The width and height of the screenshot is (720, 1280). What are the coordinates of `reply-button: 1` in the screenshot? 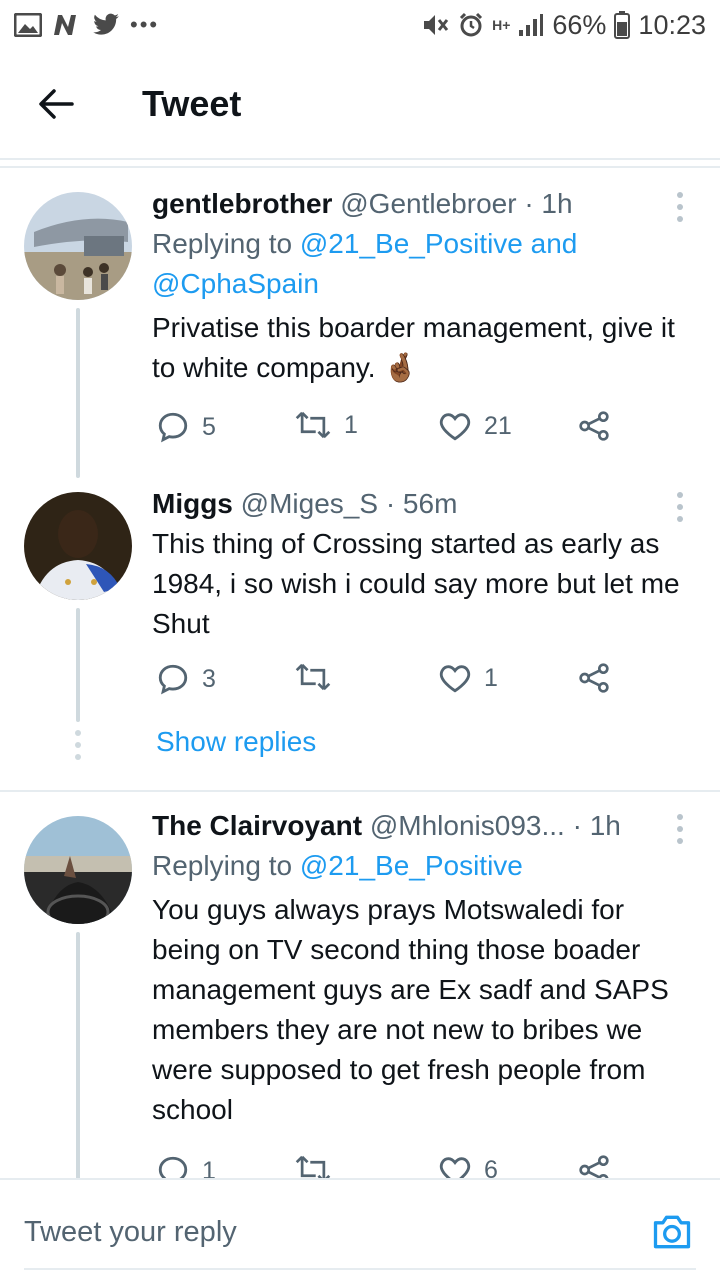 It's located at (186, 1166).